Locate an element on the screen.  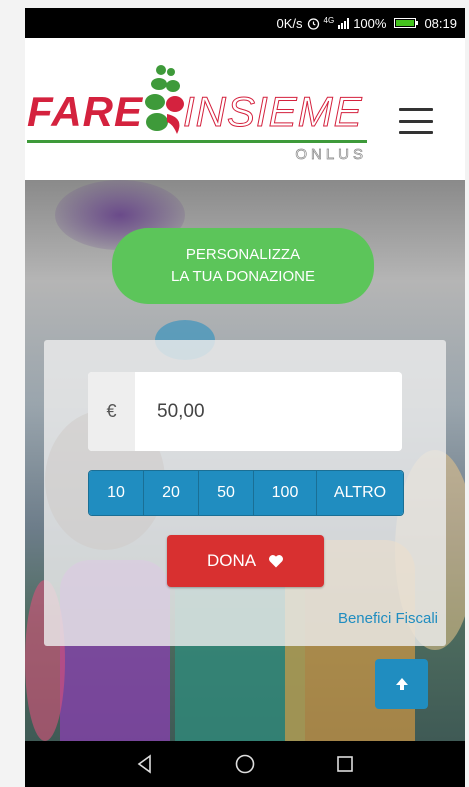
preset-100-button: 100 is located at coordinates (285, 493).